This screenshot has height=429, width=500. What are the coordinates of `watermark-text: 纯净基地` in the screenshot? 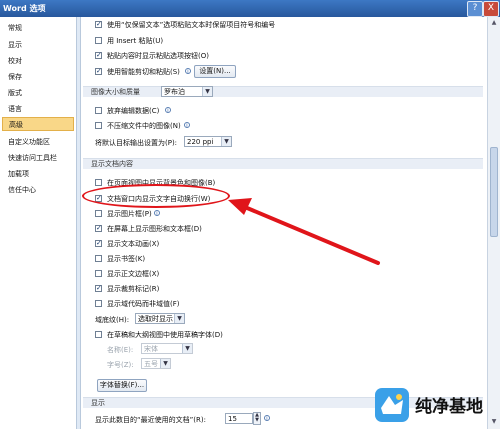 It's located at (449, 407).